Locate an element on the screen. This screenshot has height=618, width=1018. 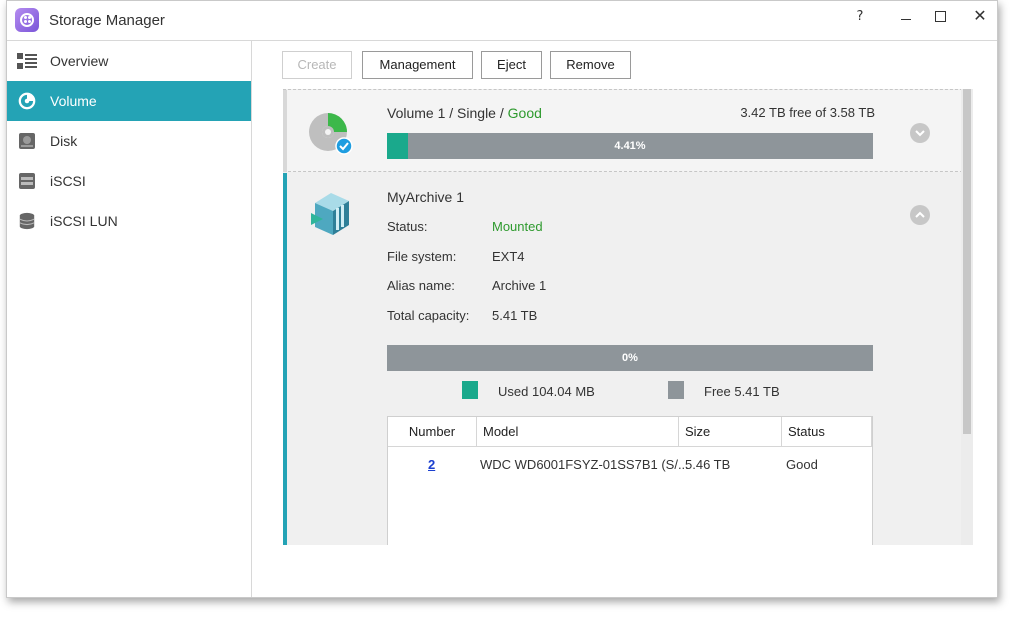
file-system-label: File system: is located at coordinates (422, 256).